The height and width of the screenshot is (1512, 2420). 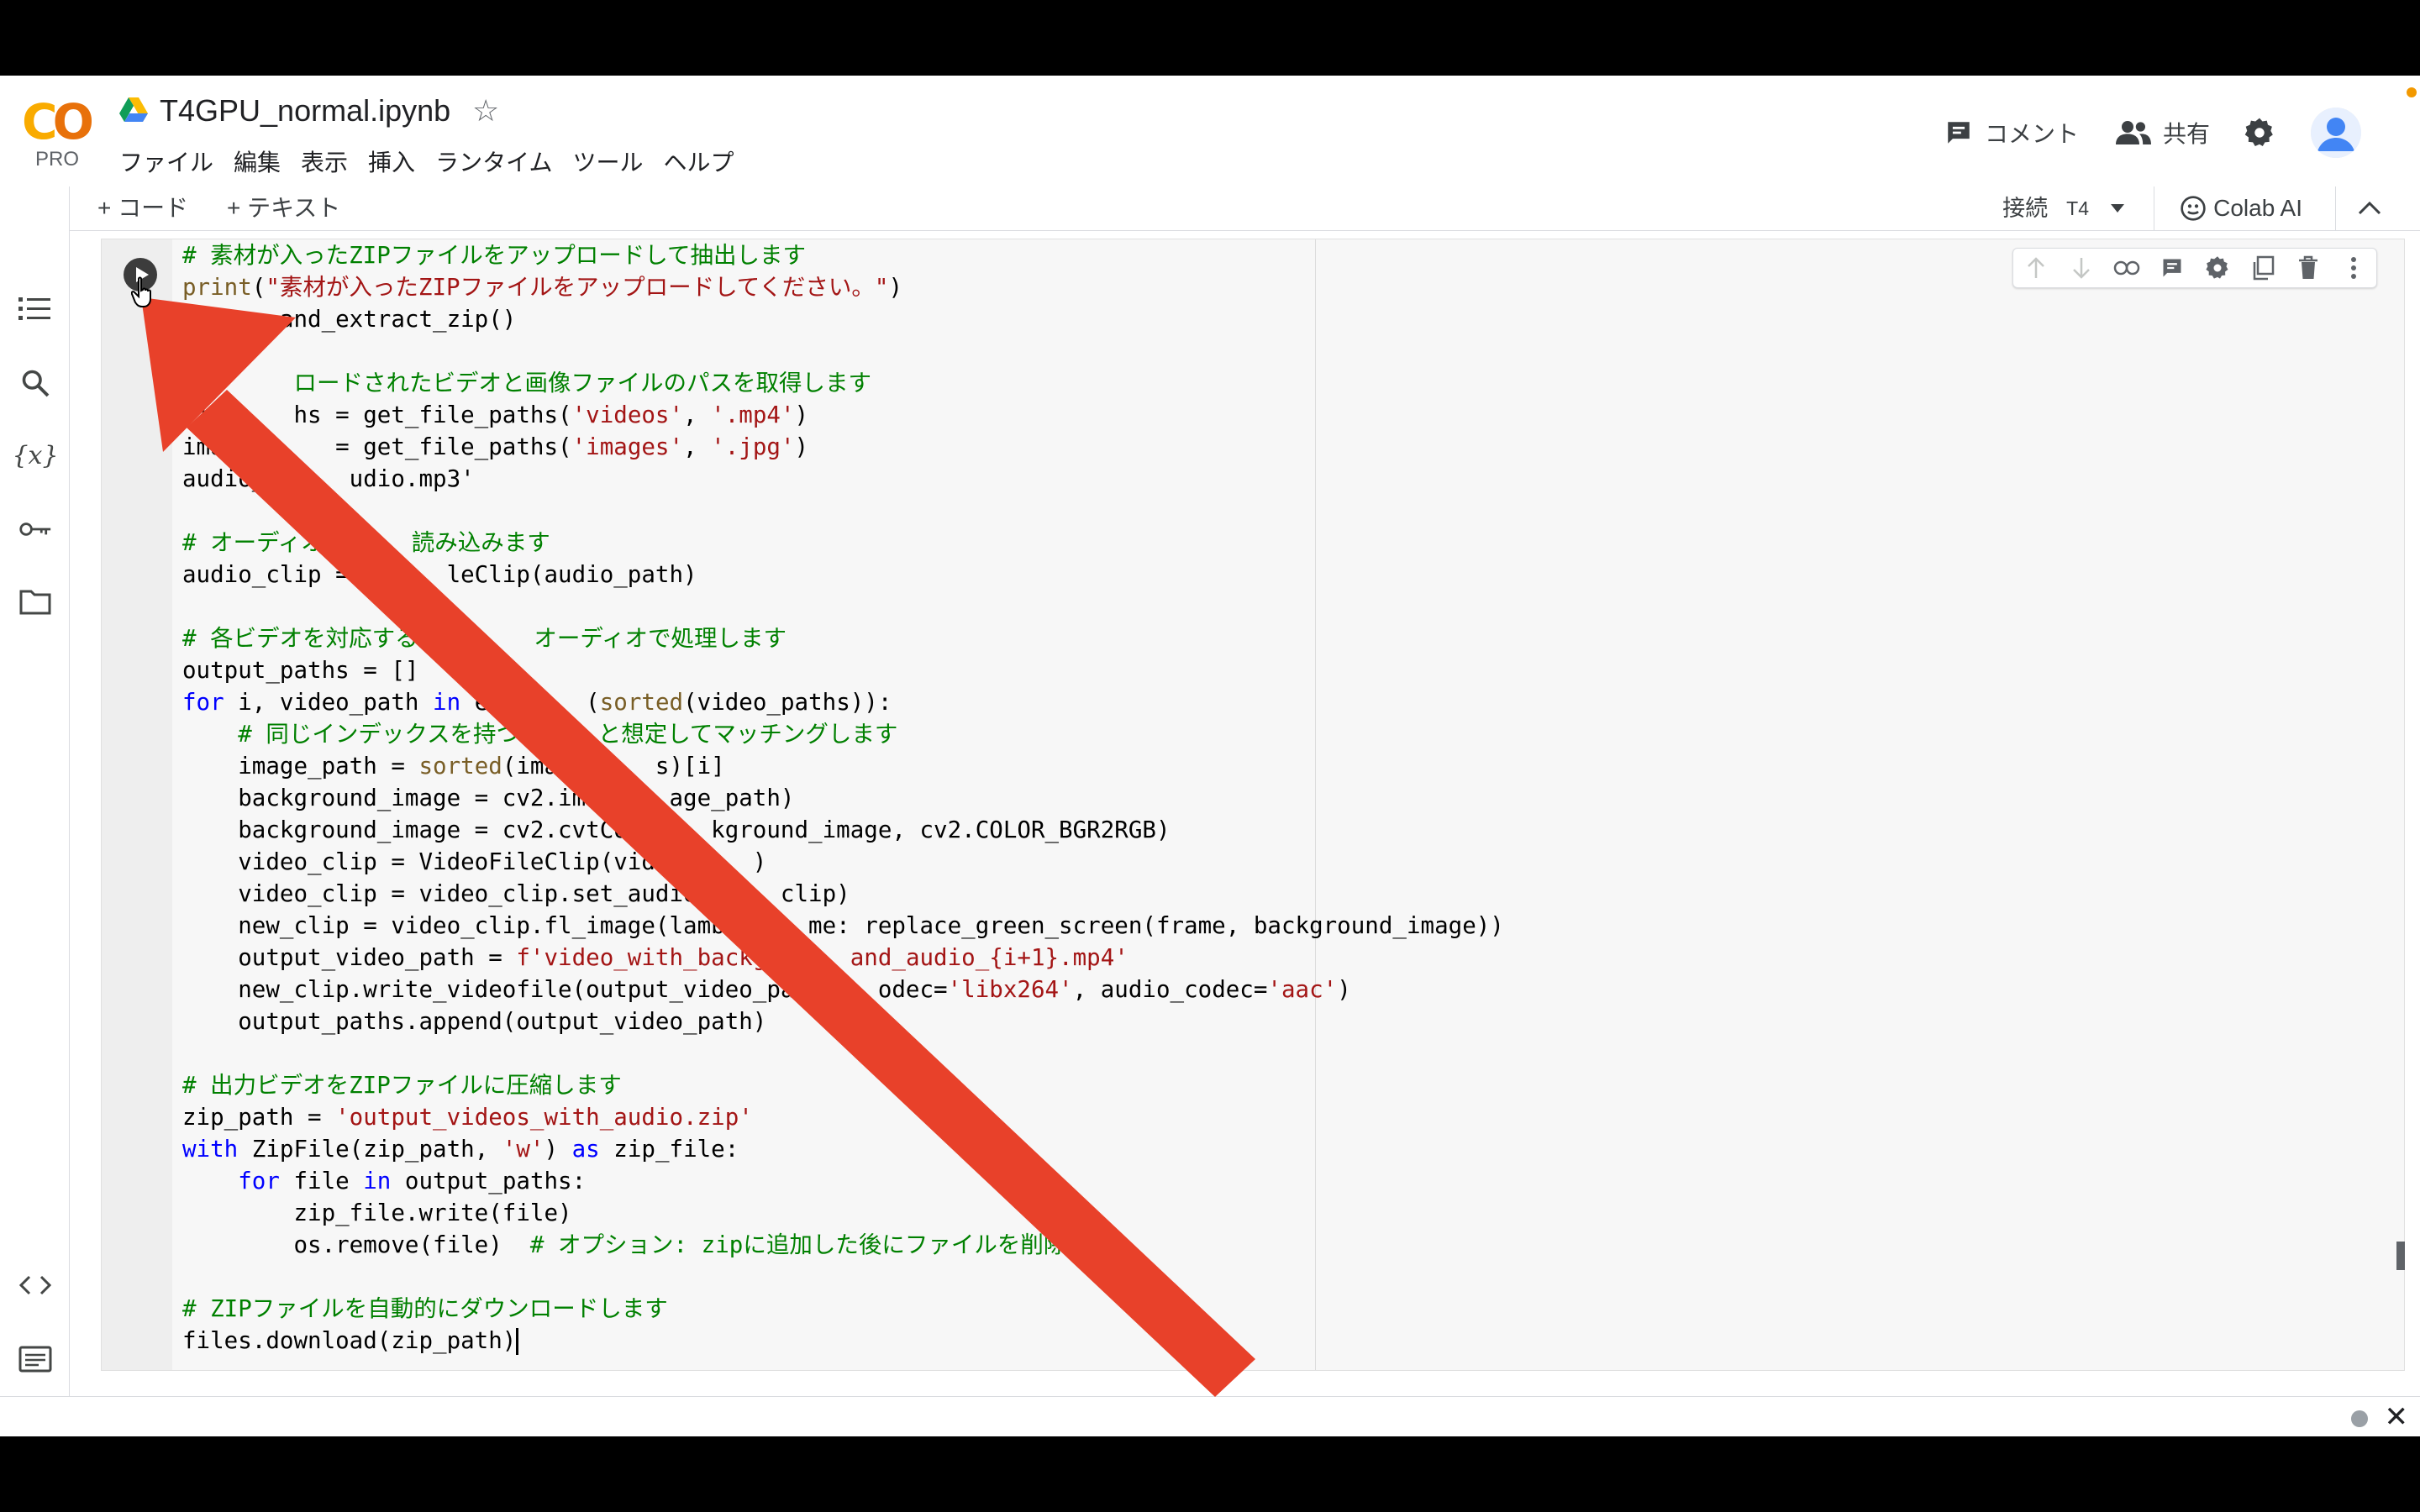 I want to click on code-line: video_clip = VideoFileClip(video ), so click(x=475, y=861).